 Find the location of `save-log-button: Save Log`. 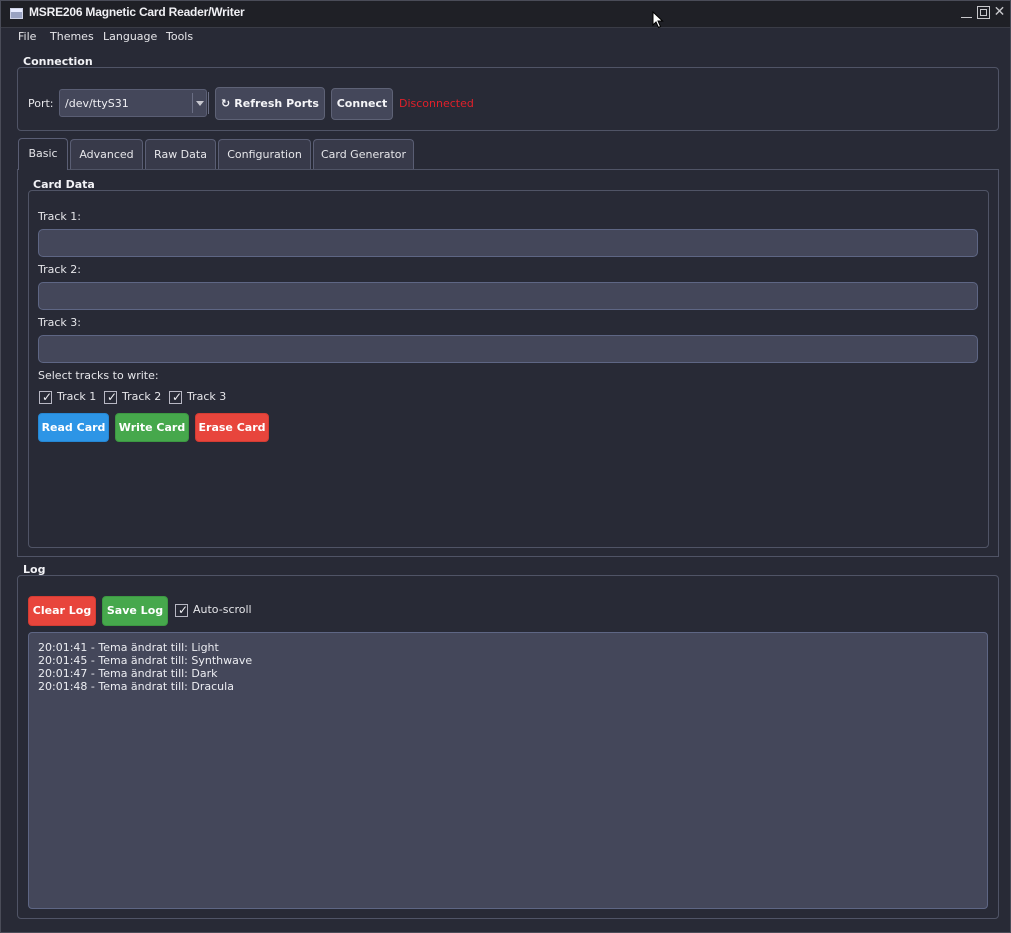

save-log-button: Save Log is located at coordinates (135, 611).